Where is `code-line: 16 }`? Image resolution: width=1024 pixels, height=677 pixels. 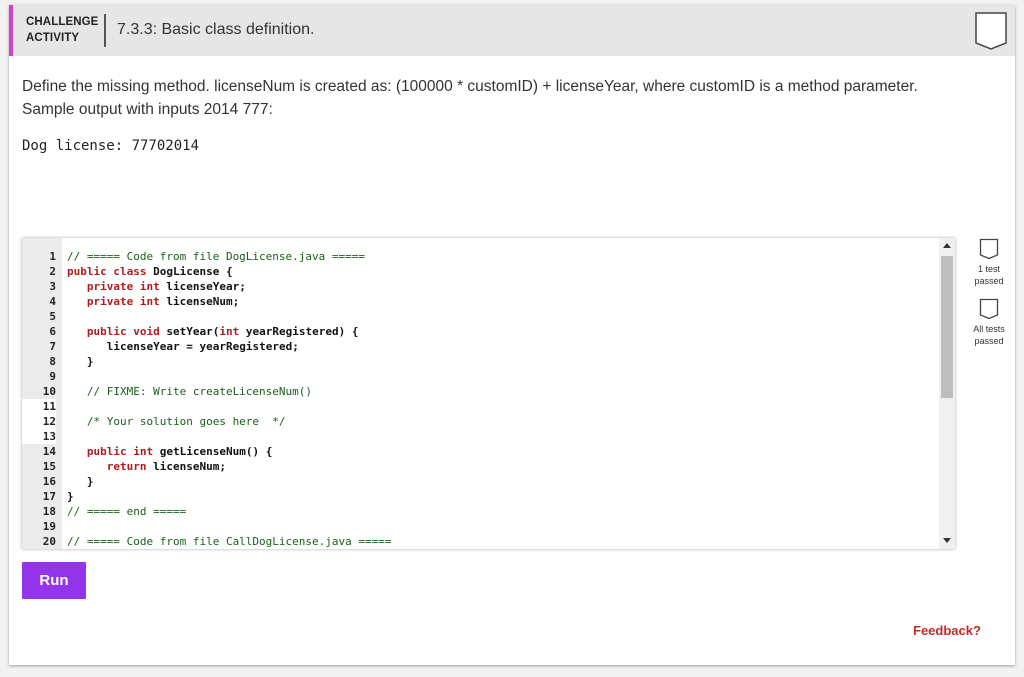
code-line: 16 } is located at coordinates (58, 481).